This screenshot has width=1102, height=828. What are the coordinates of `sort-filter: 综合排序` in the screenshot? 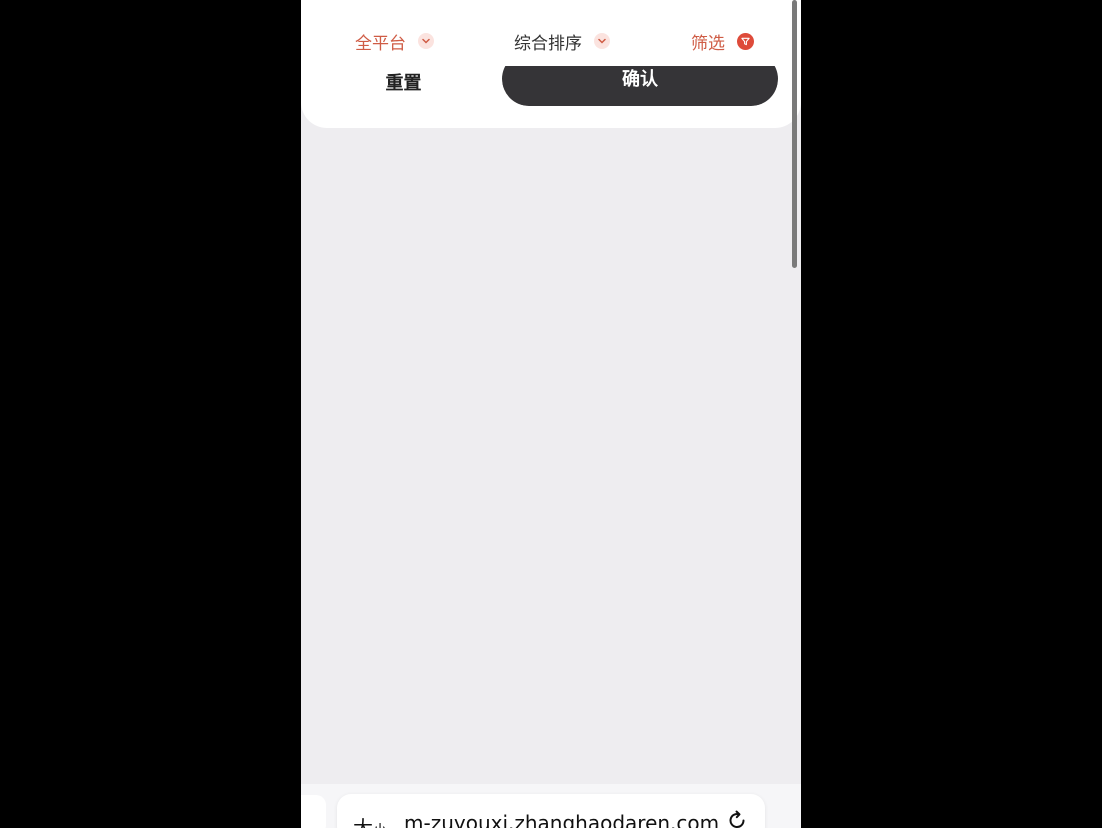 It's located at (562, 41).